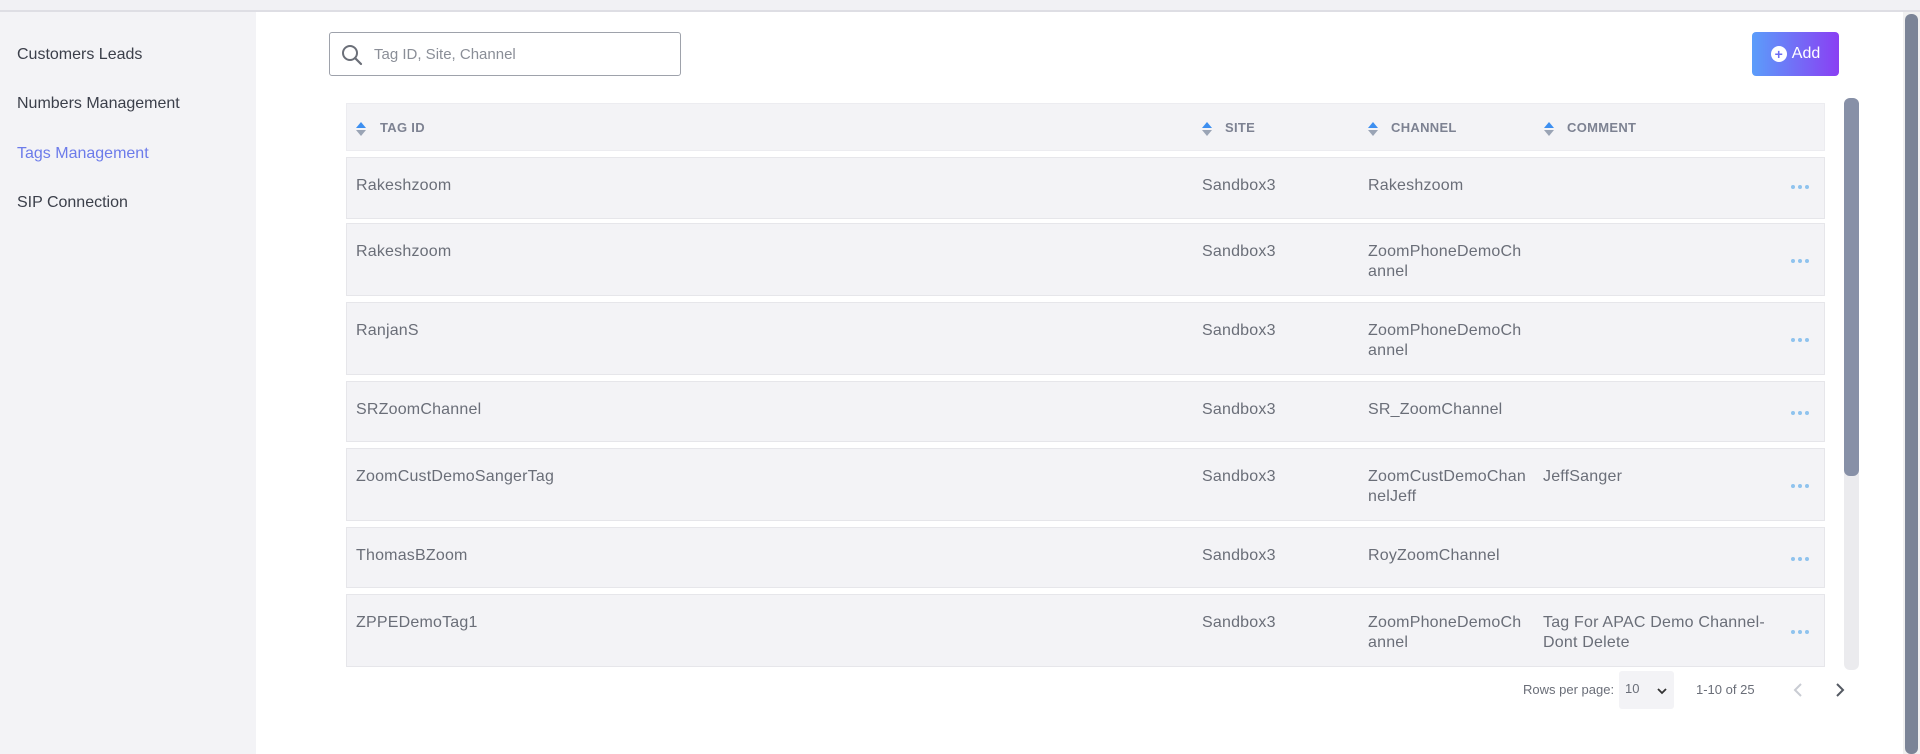 Image resolution: width=1920 pixels, height=754 pixels. I want to click on table-scrollbar-thumb, so click(1851, 287).